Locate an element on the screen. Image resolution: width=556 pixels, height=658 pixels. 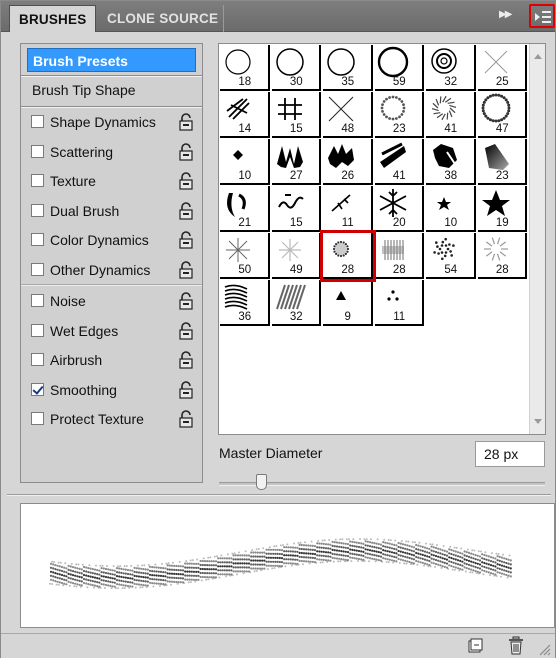
brush-preset-star: 19 is located at coordinates (502, 209).